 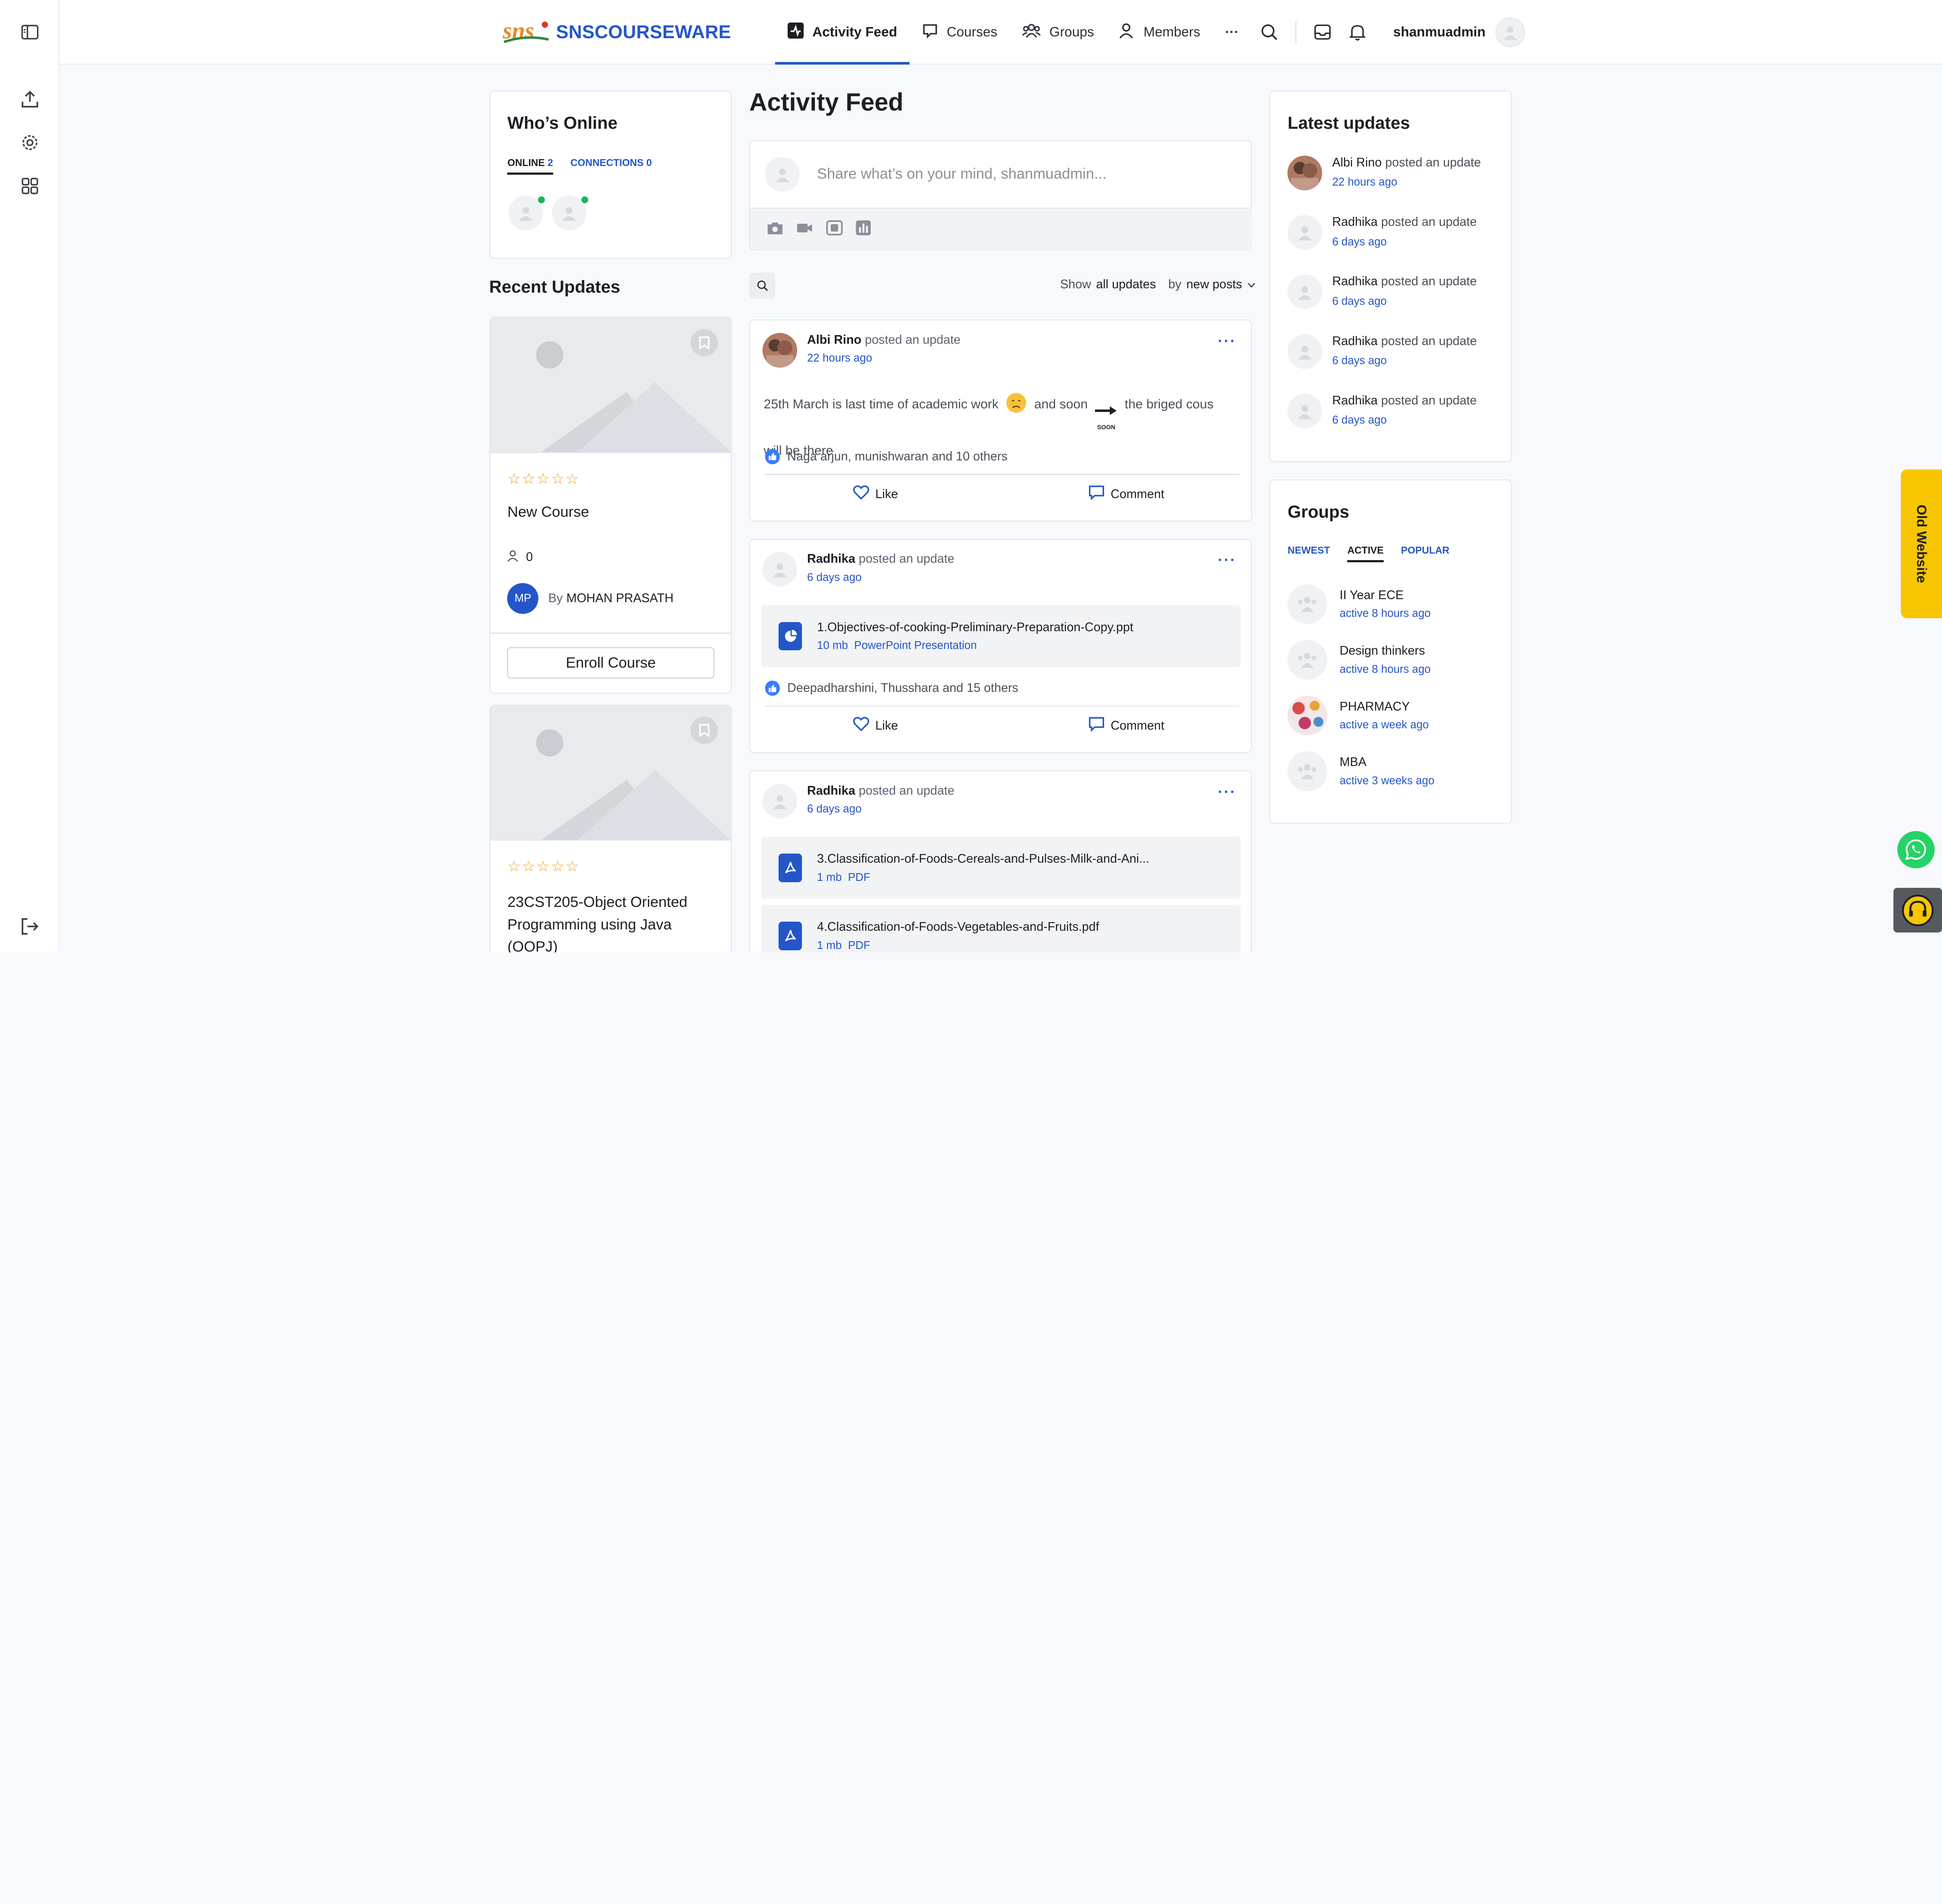 I want to click on latest-update-item: Albi Rino posted an update 22 hours ago, so click(x=1384, y=173).